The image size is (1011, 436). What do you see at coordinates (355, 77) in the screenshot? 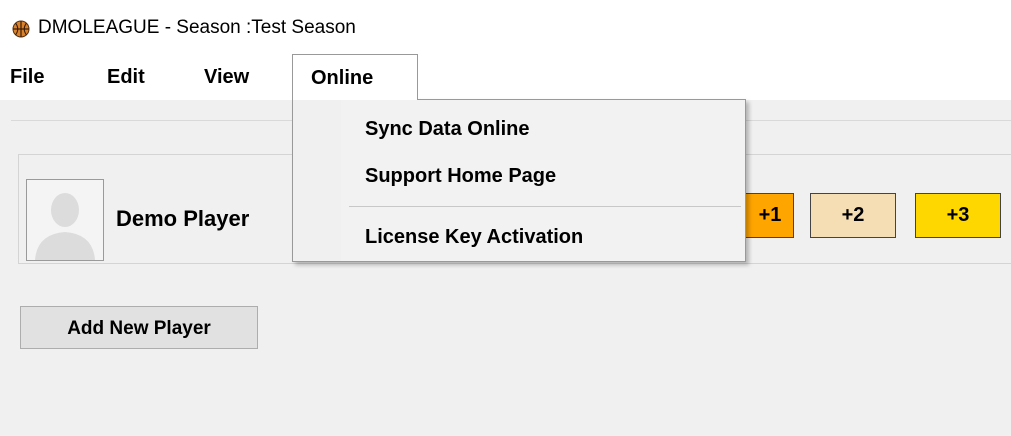
I see `menu-online: Online` at bounding box center [355, 77].